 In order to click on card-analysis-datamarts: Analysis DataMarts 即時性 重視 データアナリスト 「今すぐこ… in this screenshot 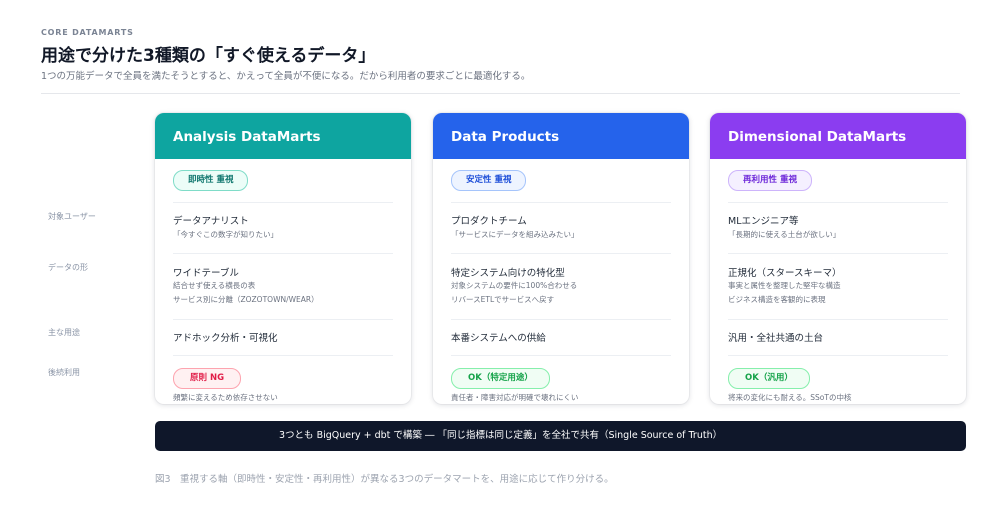, I will do `click(283, 258)`.